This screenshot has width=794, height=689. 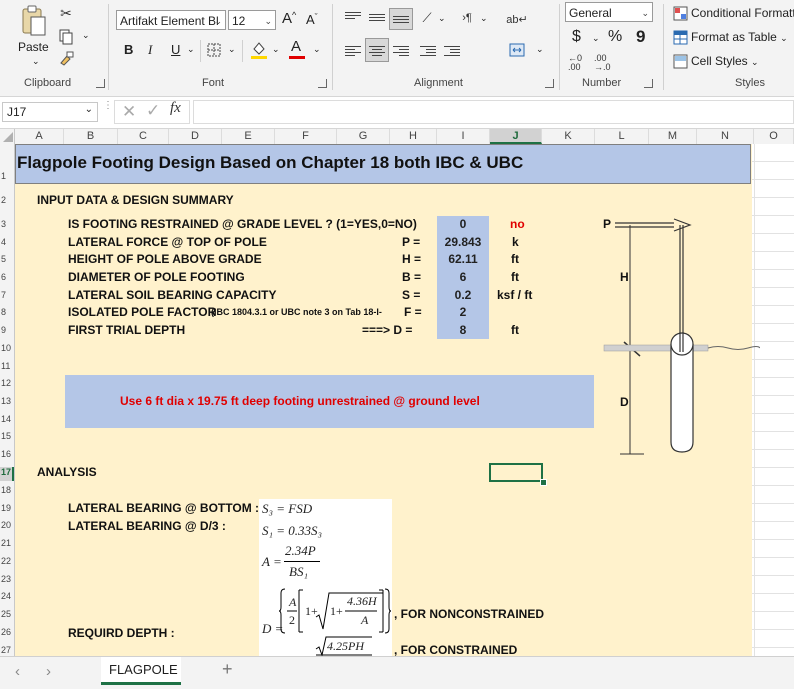 I want to click on currency-button: $, so click(x=576, y=37).